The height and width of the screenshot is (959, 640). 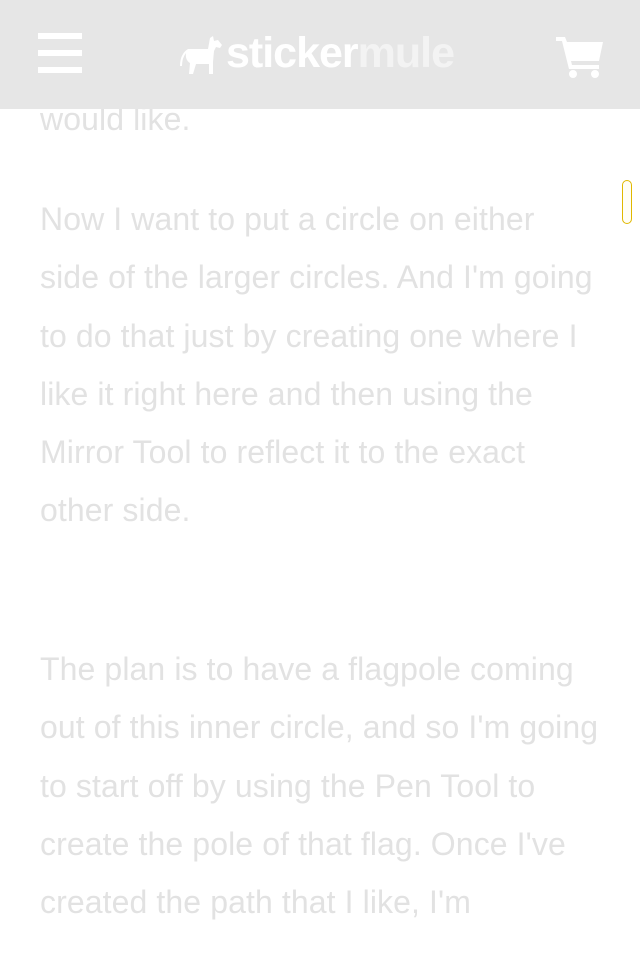 I want to click on shopping-cart-icon, so click(x=580, y=57).